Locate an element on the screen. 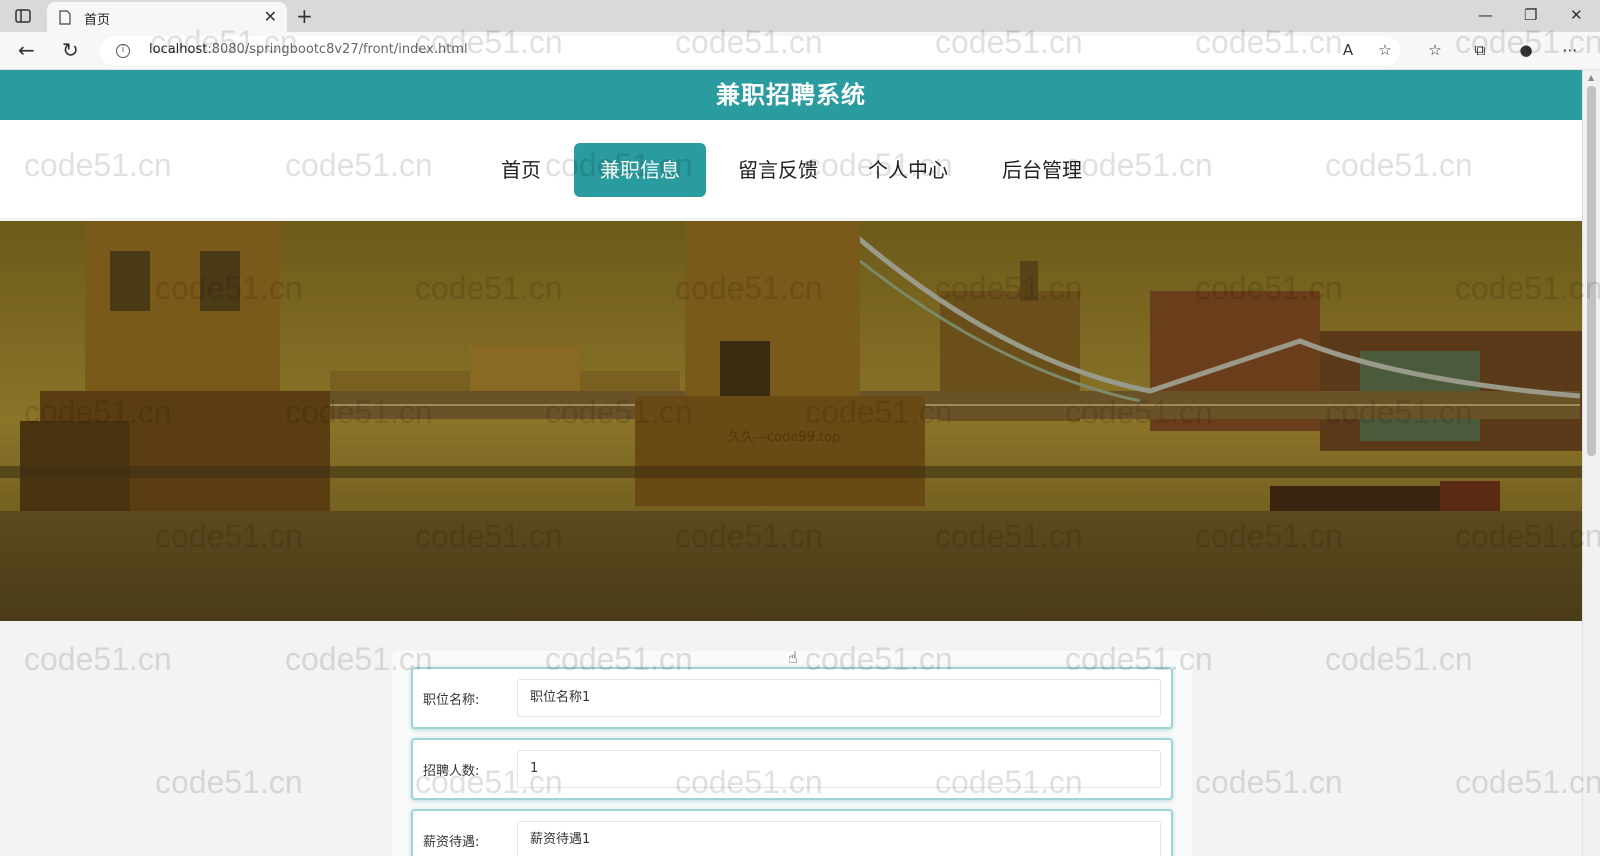  back-icon: ← is located at coordinates (26, 50).